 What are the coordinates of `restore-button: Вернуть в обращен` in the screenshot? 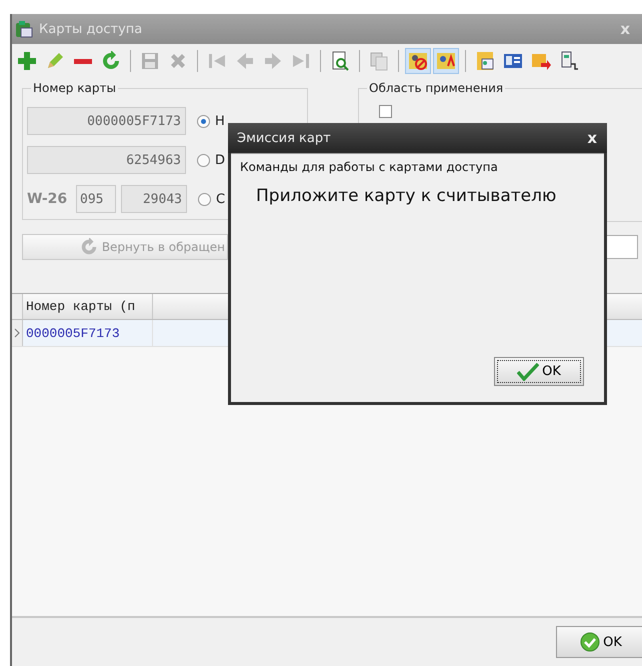 It's located at (125, 247).